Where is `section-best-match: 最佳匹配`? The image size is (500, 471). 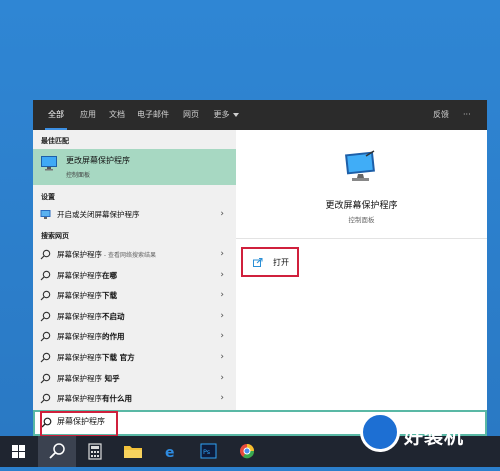
section-best-match: 最佳匹配 is located at coordinates (55, 141).